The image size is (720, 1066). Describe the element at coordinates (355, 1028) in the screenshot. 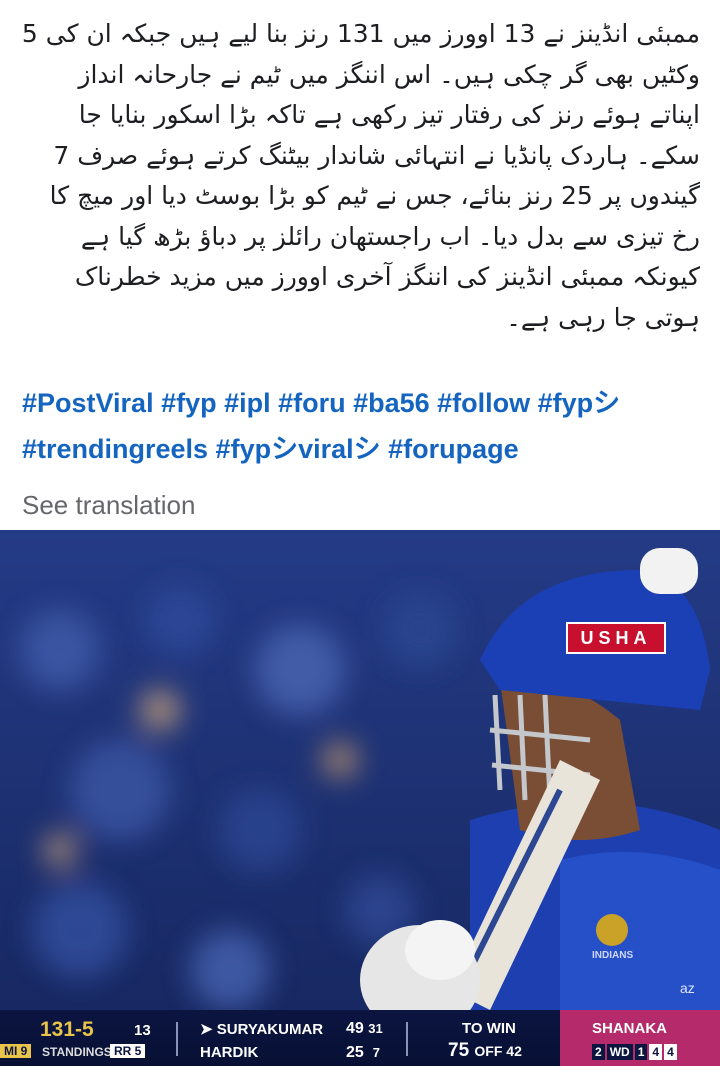

I see `batter-1-runs: 49` at that location.